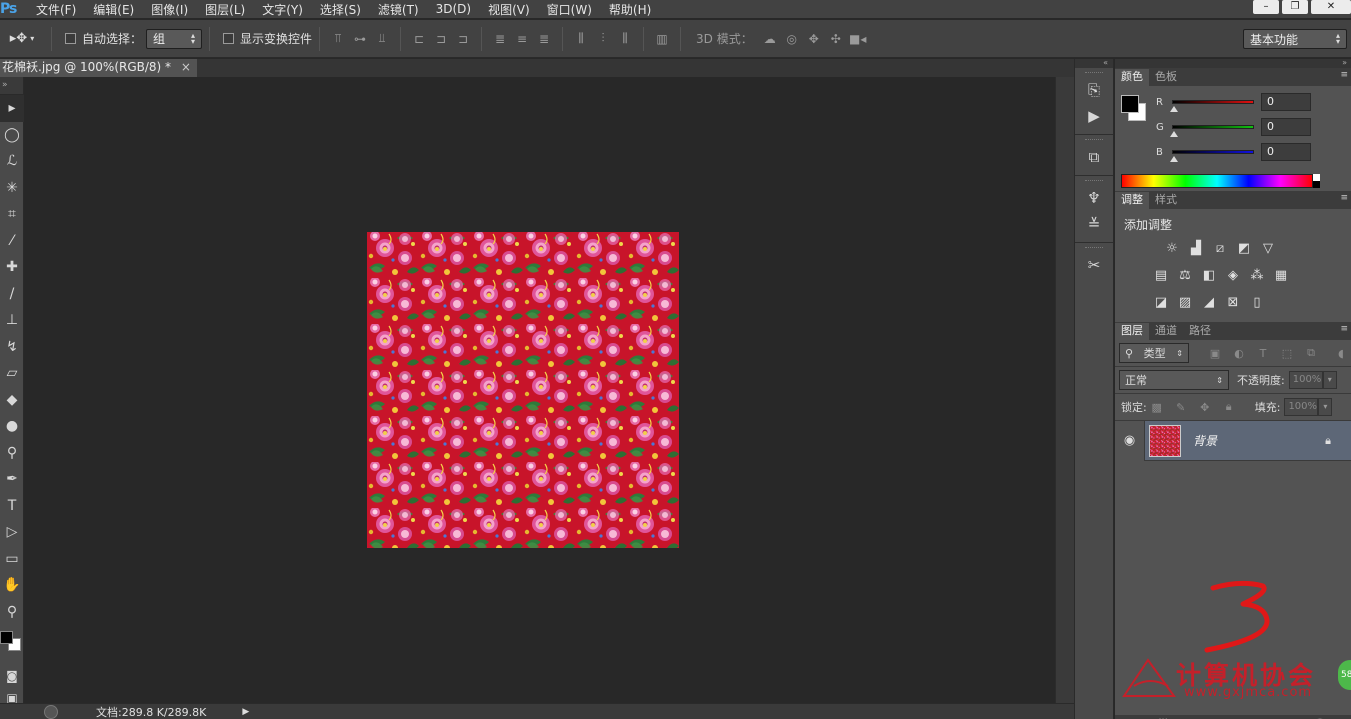  What do you see at coordinates (1094, 90) in the screenshot?
I see `history-panel-icon: ⎘` at bounding box center [1094, 90].